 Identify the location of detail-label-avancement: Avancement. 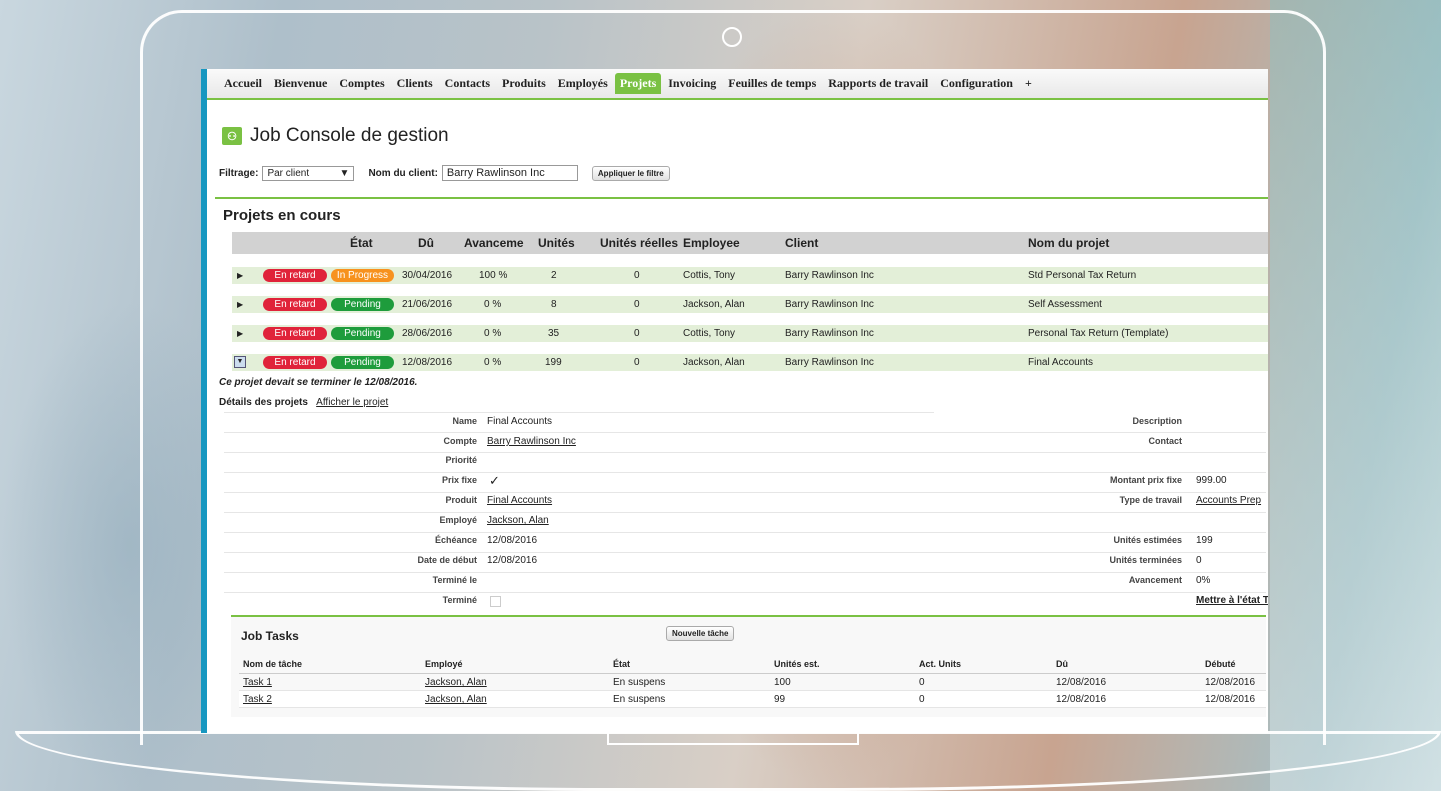
(1155, 580).